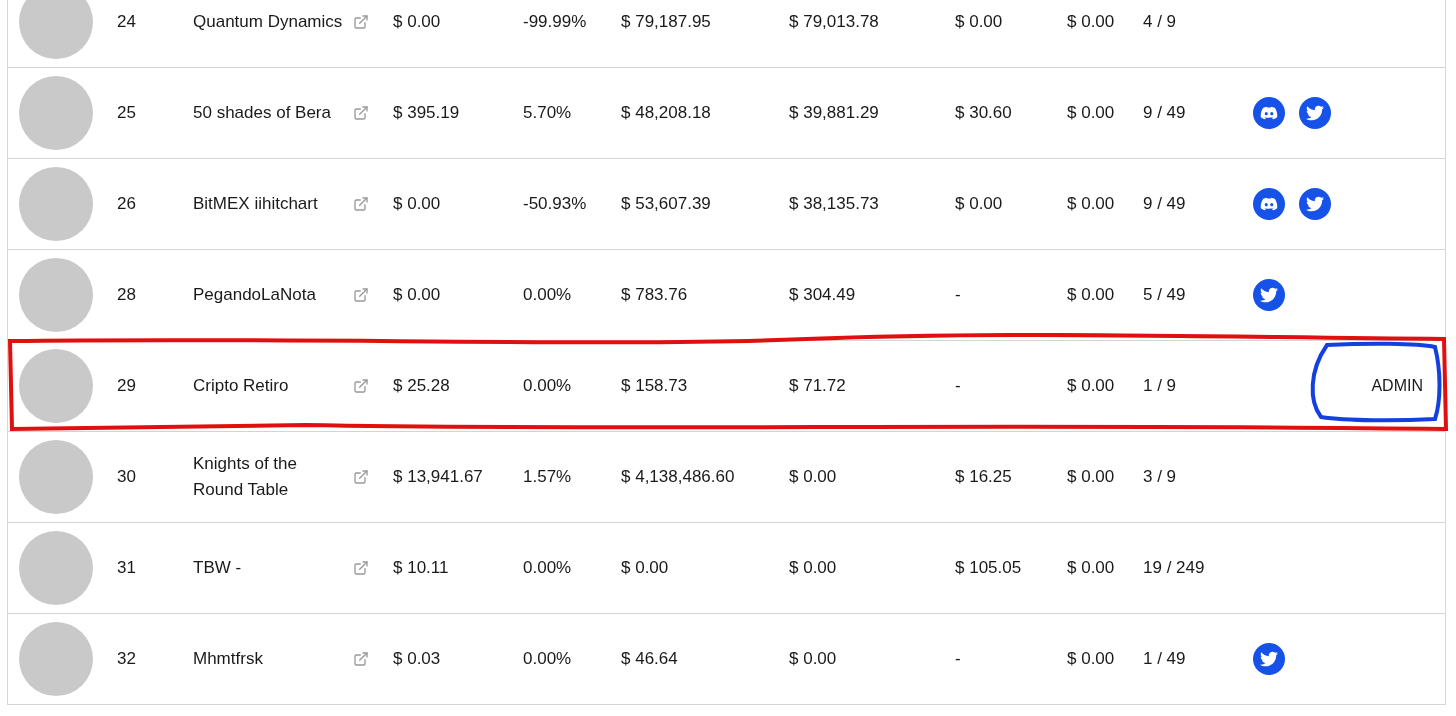 The image size is (1456, 716). Describe the element at coordinates (1165, 295) in the screenshot. I see `table-cell-text: 5 / 49` at that location.